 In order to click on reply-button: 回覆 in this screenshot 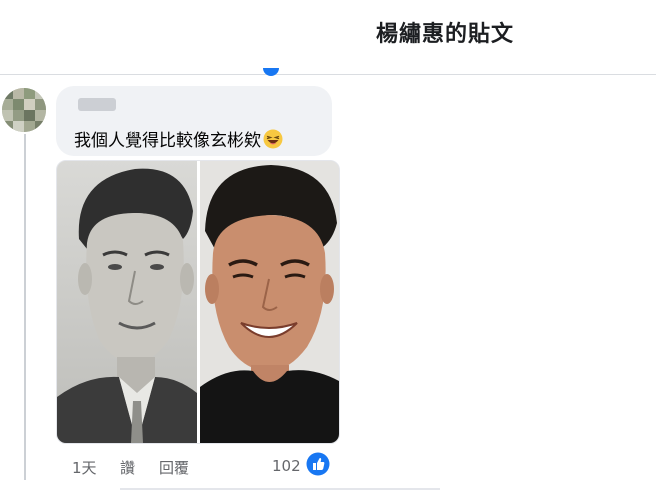, I will do `click(174, 467)`.